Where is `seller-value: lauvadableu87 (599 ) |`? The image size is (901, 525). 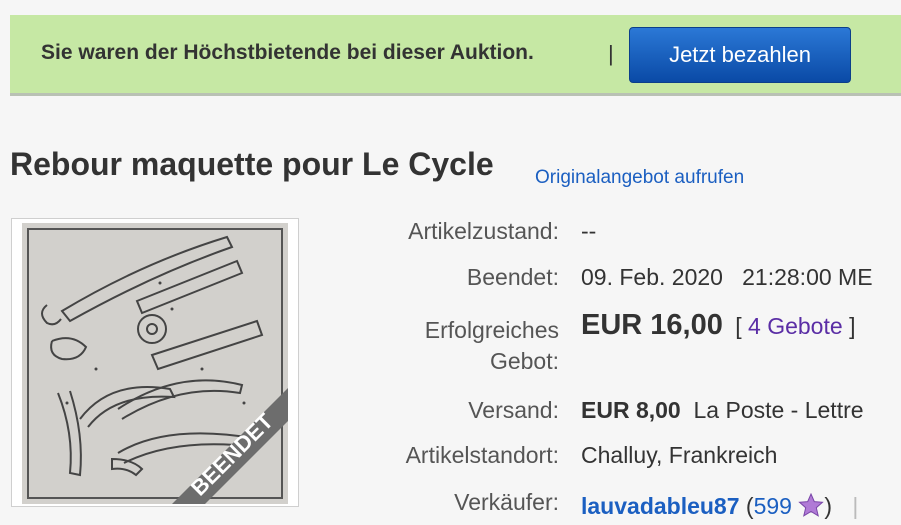 seller-value: lauvadableu87 (599 ) | is located at coordinates (720, 507).